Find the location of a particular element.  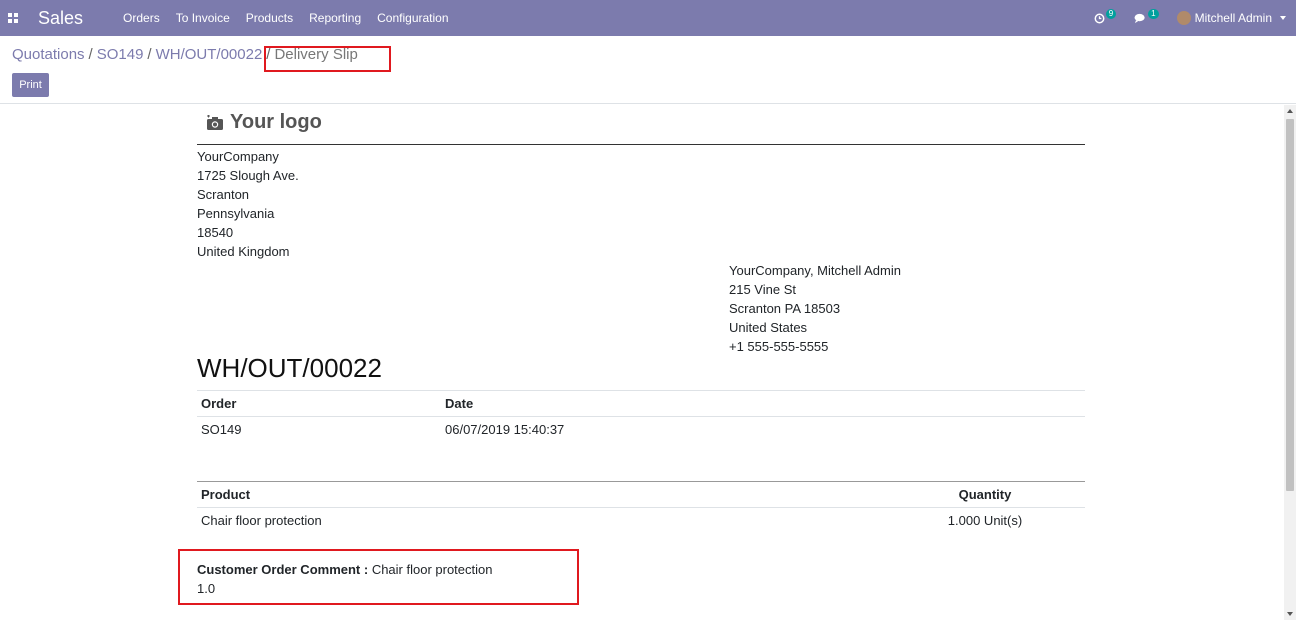

product-cell: Chair floor protection is located at coordinates (261, 521).